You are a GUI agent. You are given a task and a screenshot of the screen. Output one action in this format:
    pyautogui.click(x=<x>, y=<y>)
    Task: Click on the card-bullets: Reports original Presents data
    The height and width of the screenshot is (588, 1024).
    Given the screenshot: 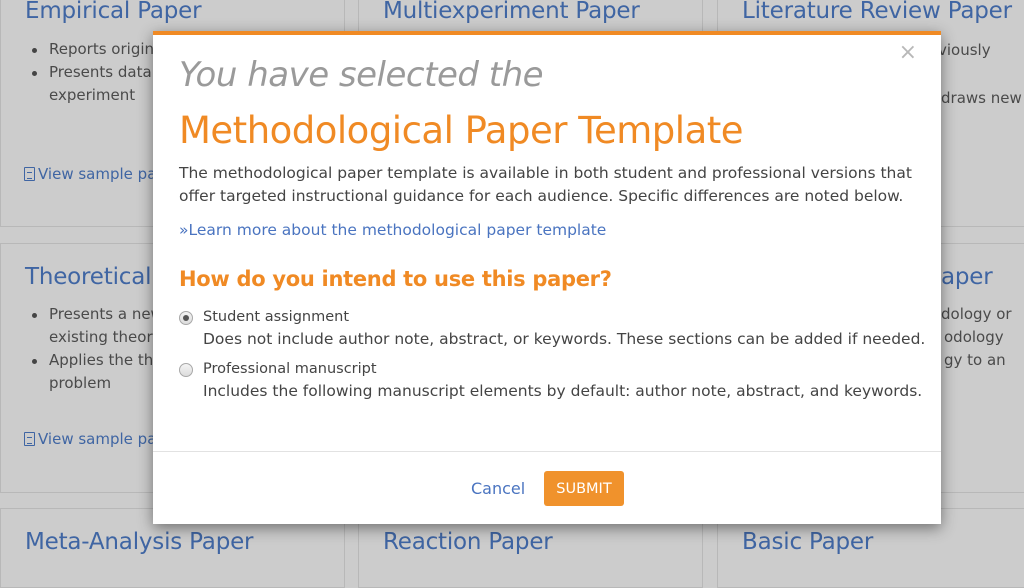 What is the action you would take?
    pyautogui.click(x=96, y=61)
    